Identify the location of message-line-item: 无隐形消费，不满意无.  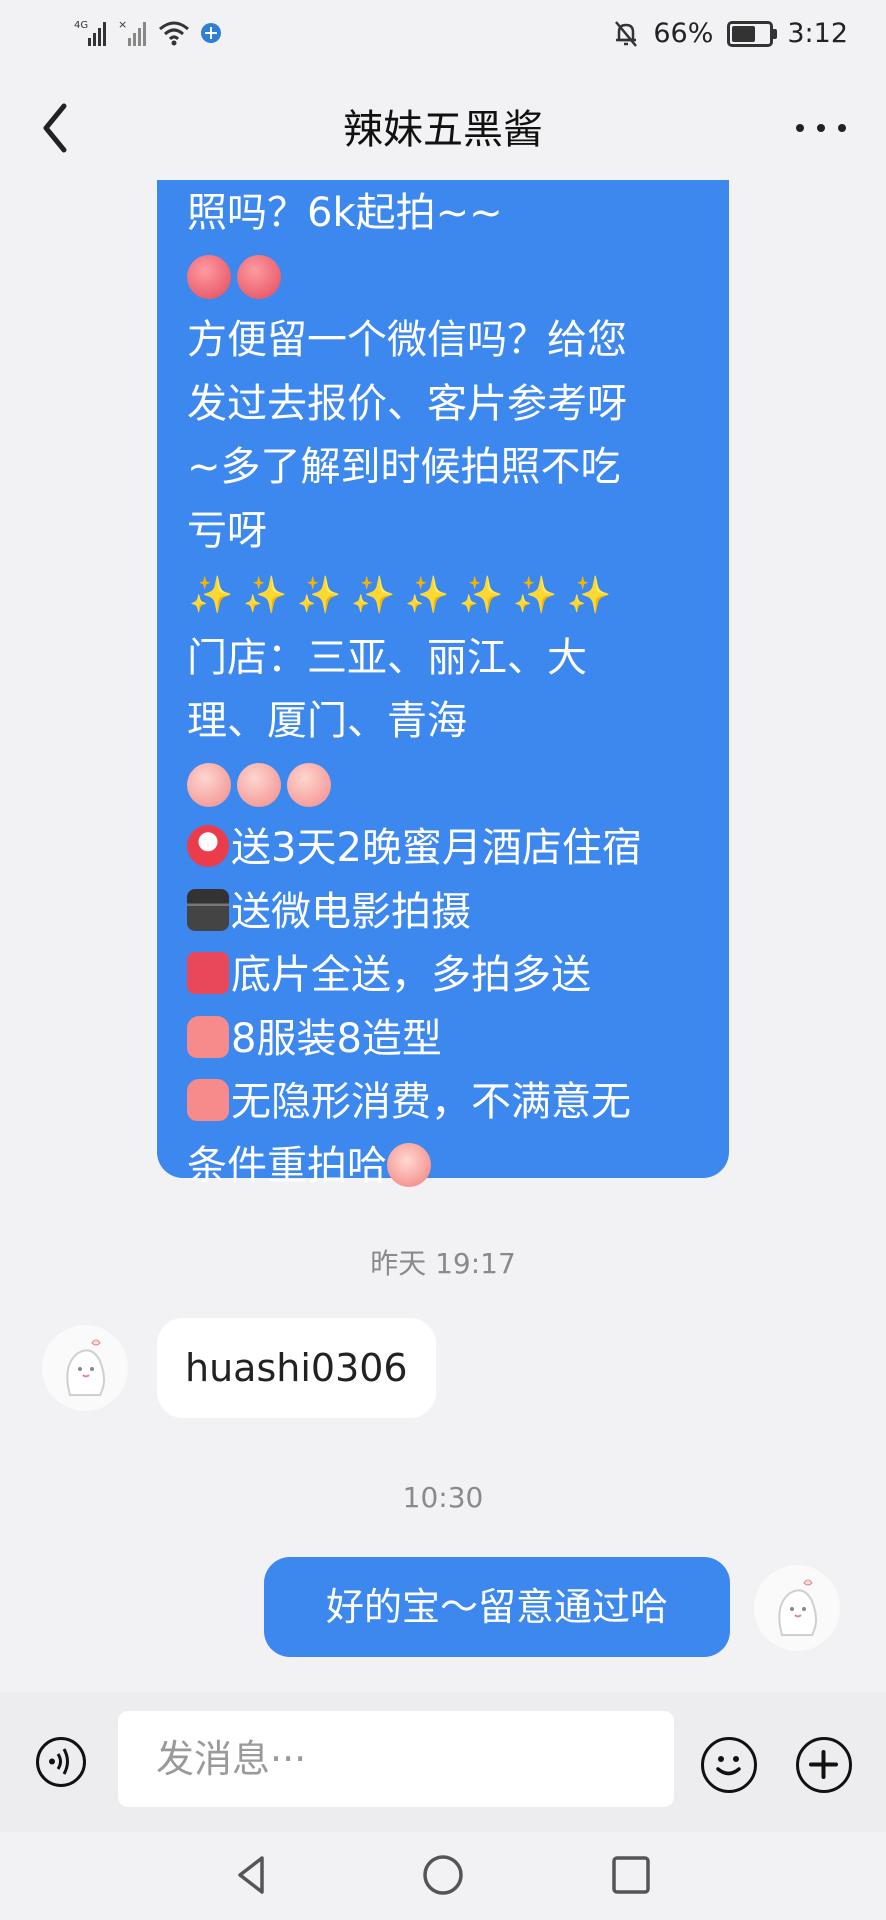
(445, 1103).